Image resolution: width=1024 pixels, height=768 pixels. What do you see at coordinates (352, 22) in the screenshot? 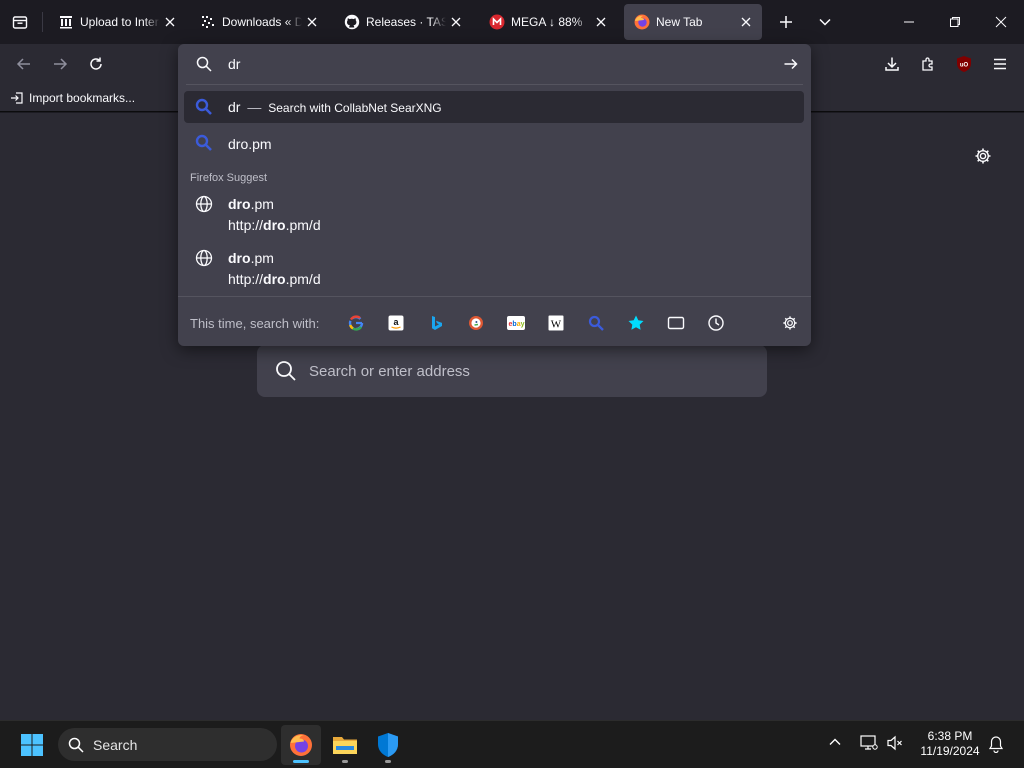
I see `github-icon` at bounding box center [352, 22].